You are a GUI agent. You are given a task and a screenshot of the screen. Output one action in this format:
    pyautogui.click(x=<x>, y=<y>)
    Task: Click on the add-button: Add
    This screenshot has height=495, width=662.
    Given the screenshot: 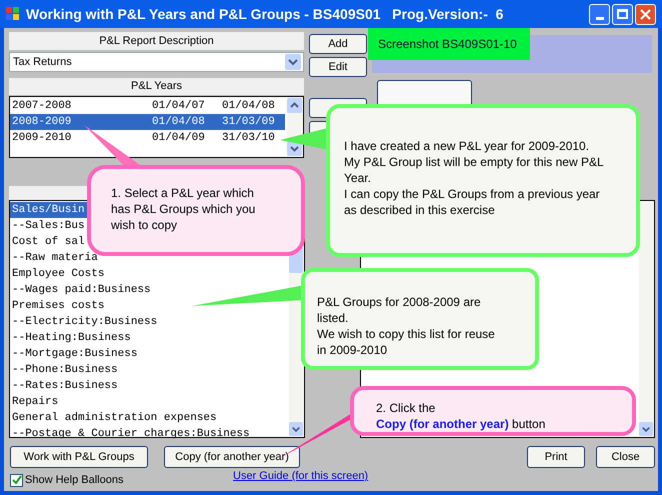 What is the action you would take?
    pyautogui.click(x=338, y=44)
    